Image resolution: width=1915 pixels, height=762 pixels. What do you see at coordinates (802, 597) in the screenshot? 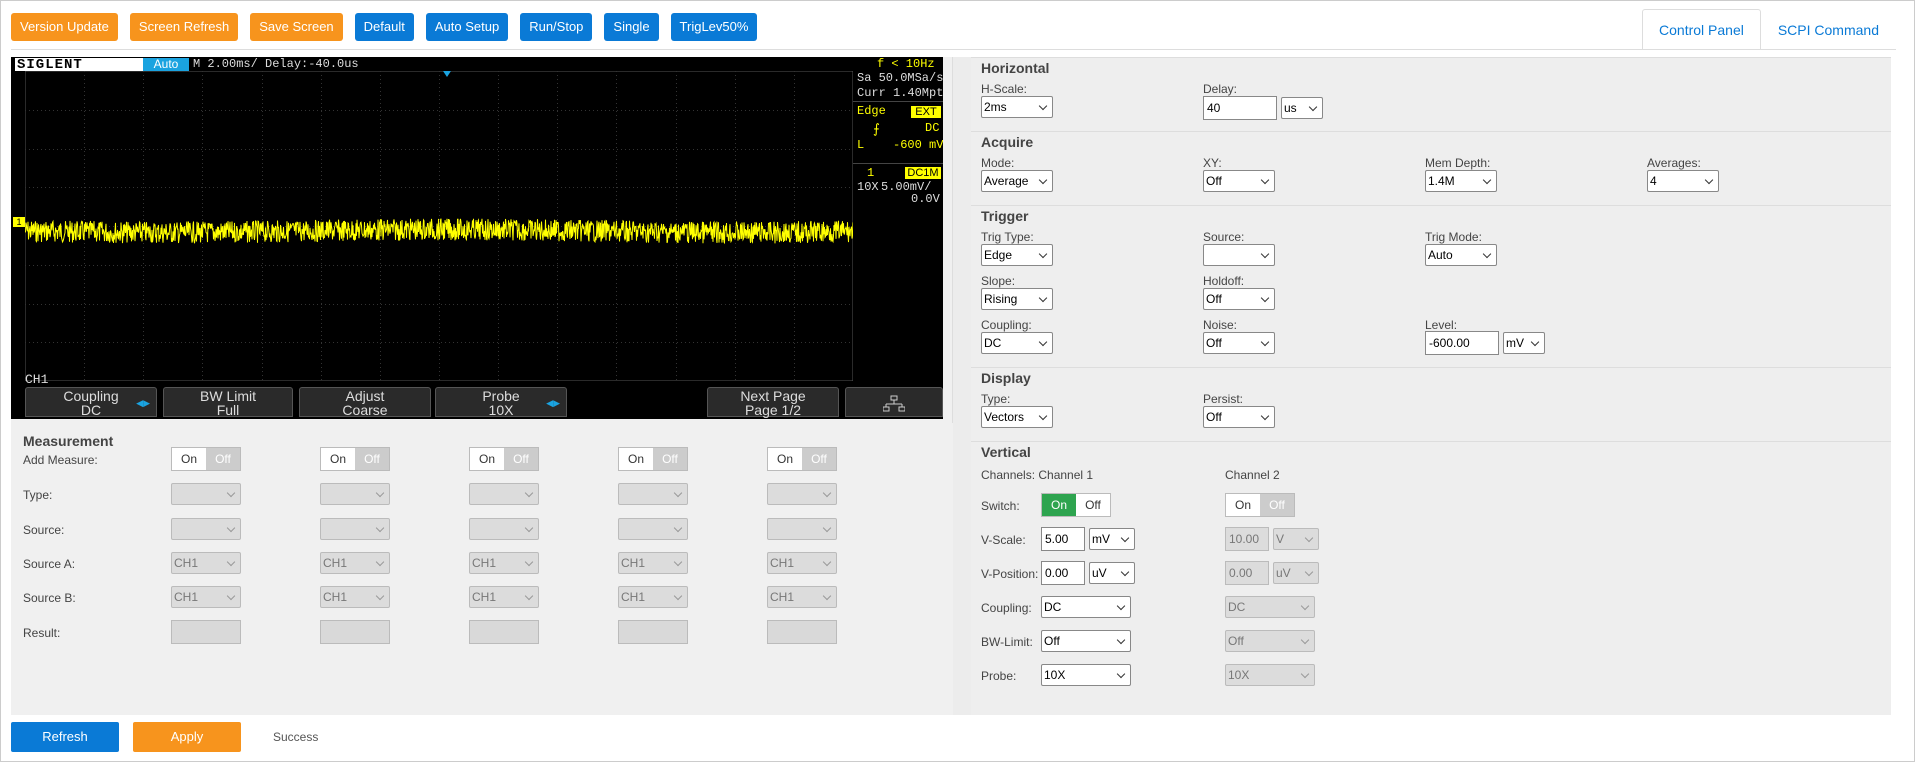
I see `measure-5-source-b-select: CH1` at bounding box center [802, 597].